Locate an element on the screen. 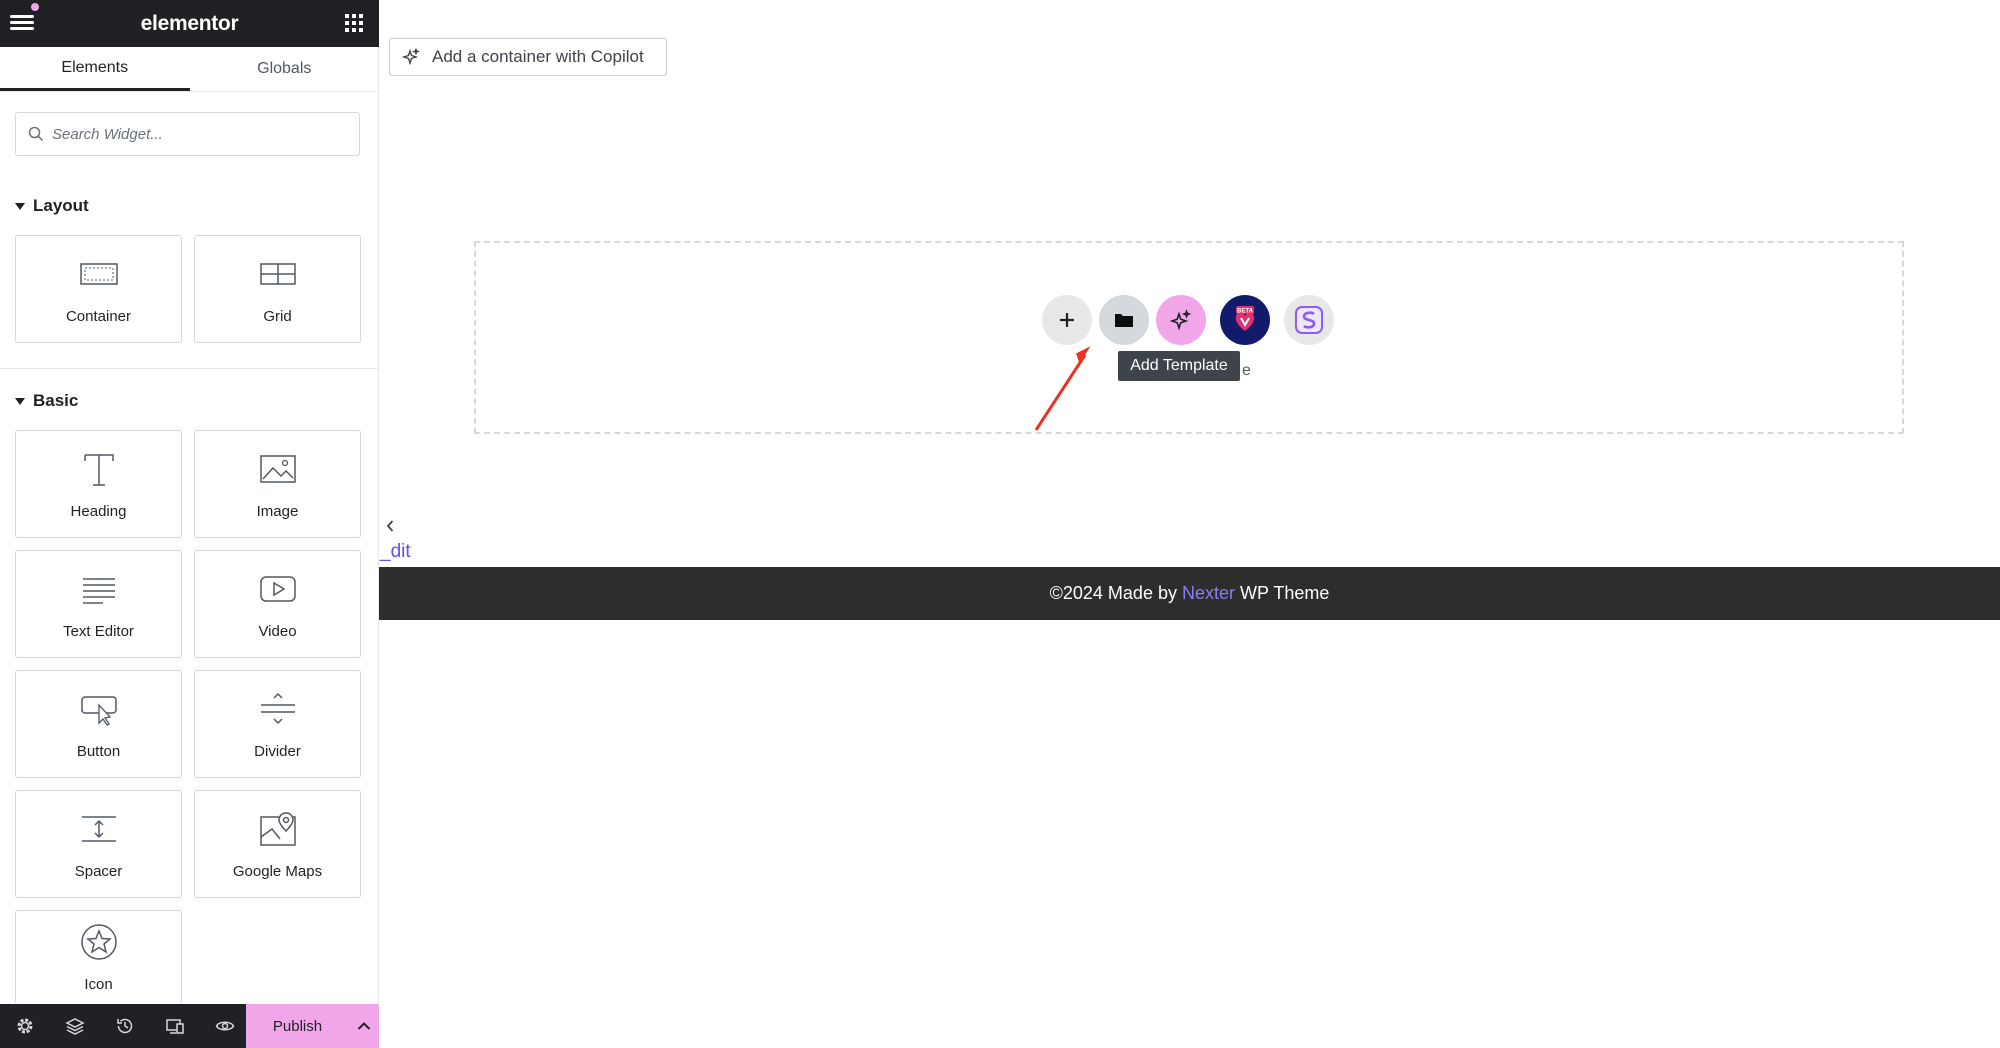  eye-icon is located at coordinates (225, 1026).